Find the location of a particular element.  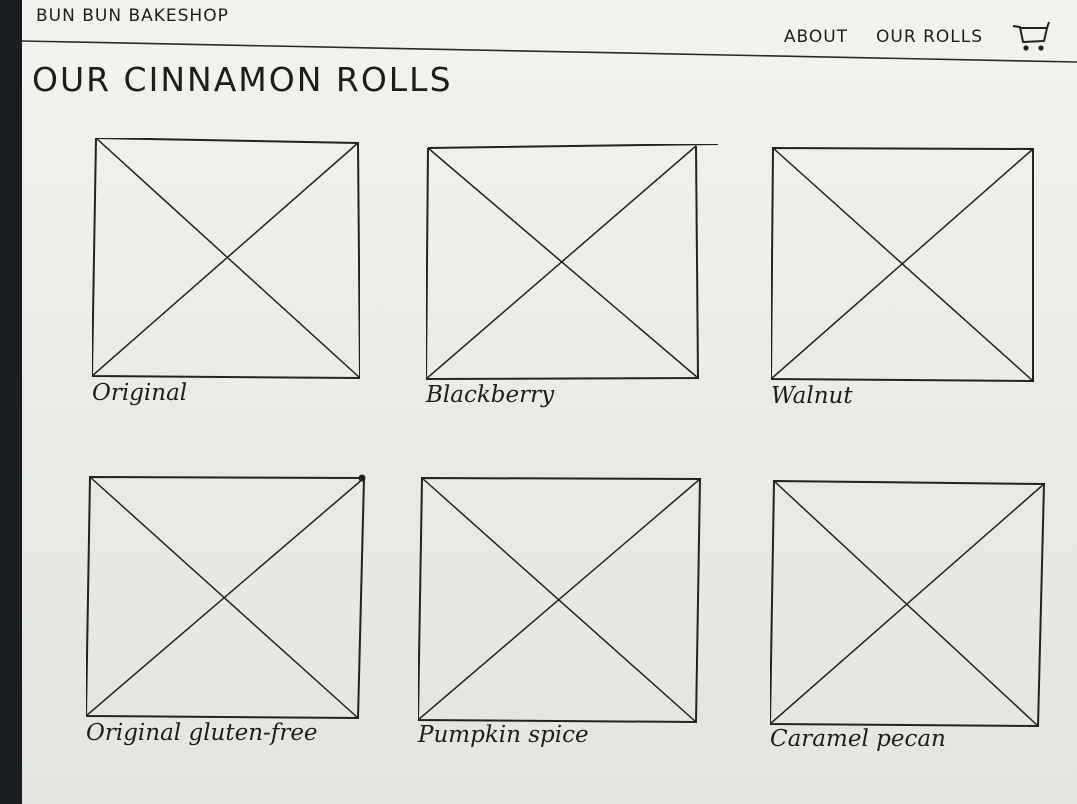

product-card-blackberry: Blackberry is located at coordinates (572, 276).